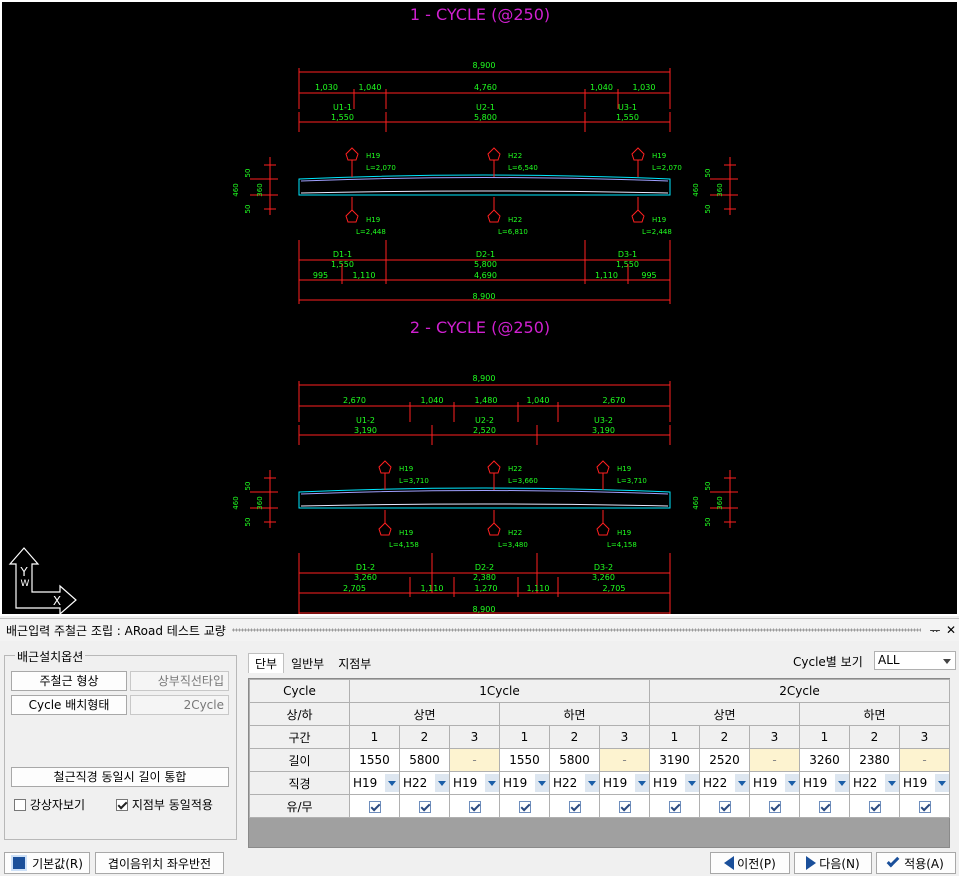 The height and width of the screenshot is (876, 959). I want to click on rebar-length: L=3,660, so click(523, 481).